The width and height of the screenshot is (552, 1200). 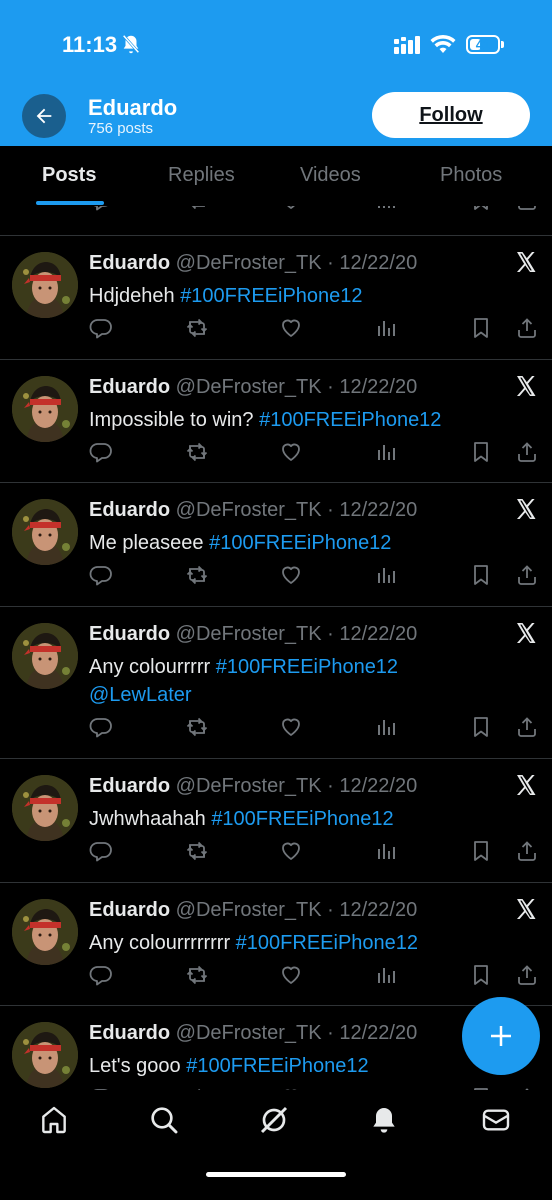 I want to click on mention-link: @LewLater, so click(x=140, y=695).